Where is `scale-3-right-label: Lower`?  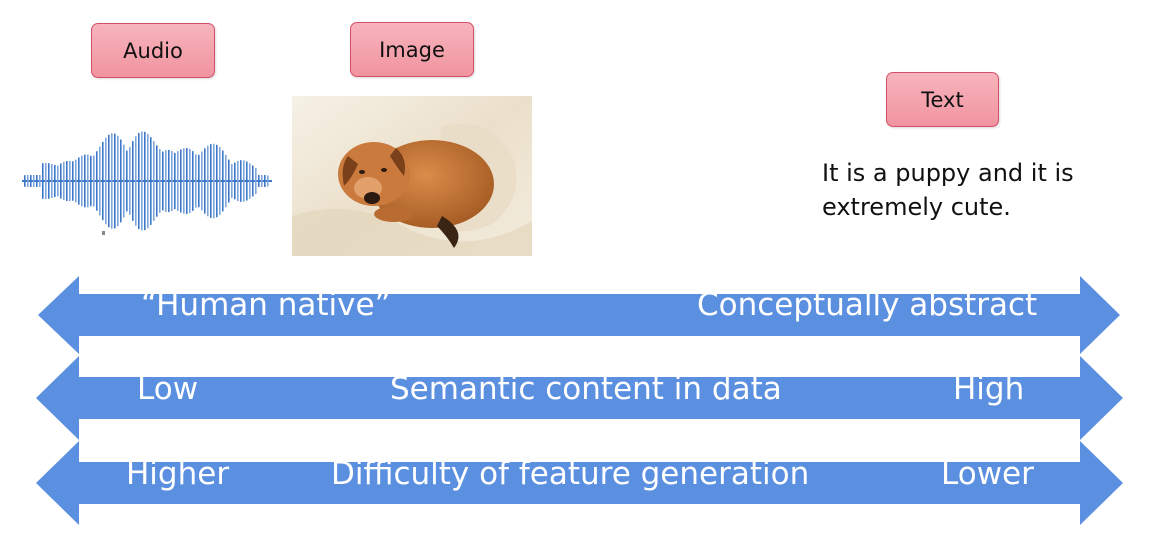
scale-3-right-label: Lower is located at coordinates (987, 474).